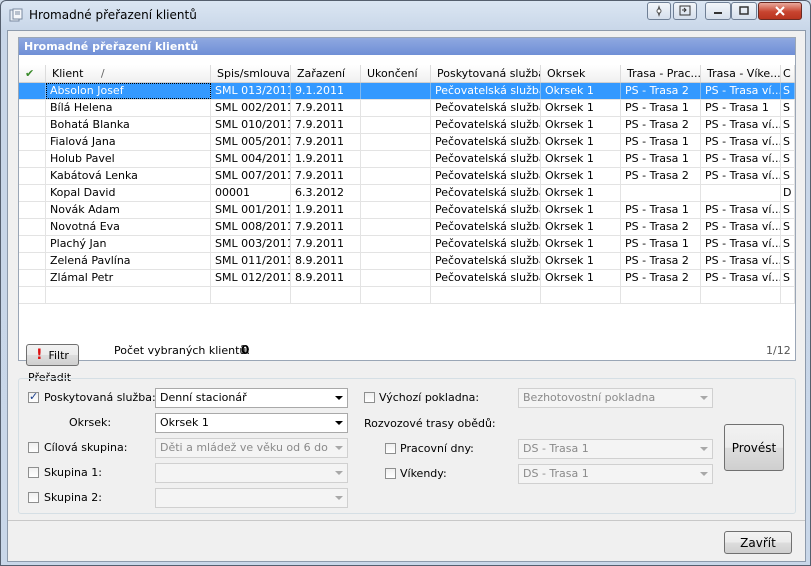 Image resolution: width=811 pixels, height=566 pixels. Describe the element at coordinates (251, 108) in the screenshot. I see `cell-spis: SML 002/2011` at that location.